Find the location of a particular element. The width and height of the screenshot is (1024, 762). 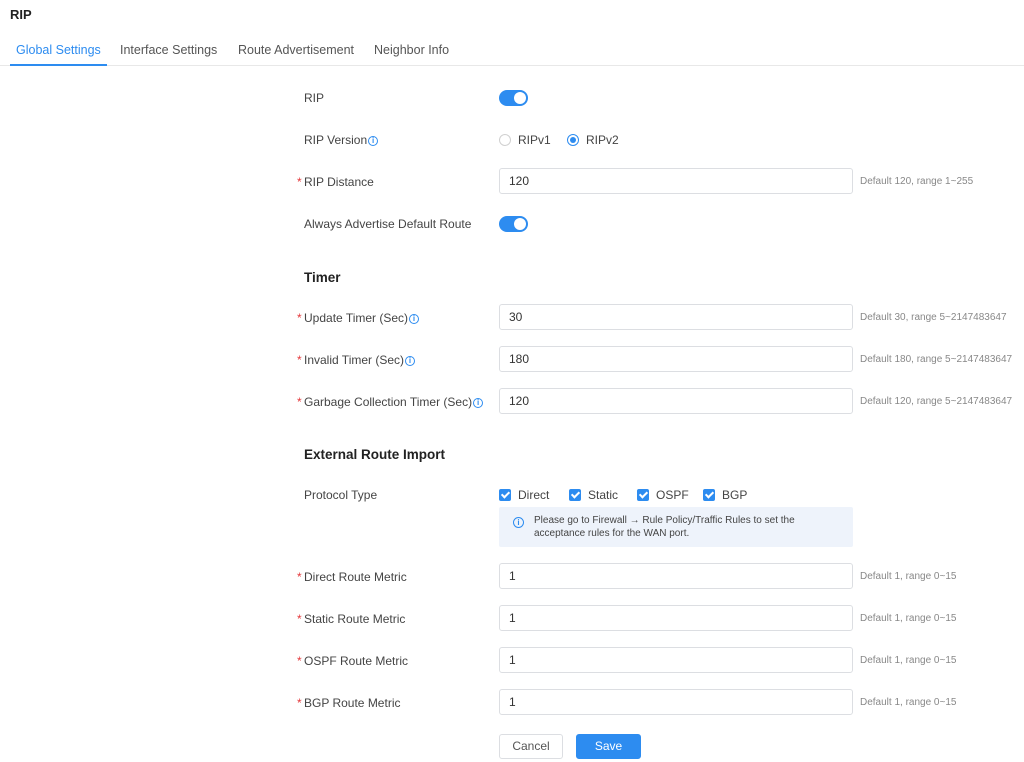

rip-distance-input is located at coordinates (676, 181).